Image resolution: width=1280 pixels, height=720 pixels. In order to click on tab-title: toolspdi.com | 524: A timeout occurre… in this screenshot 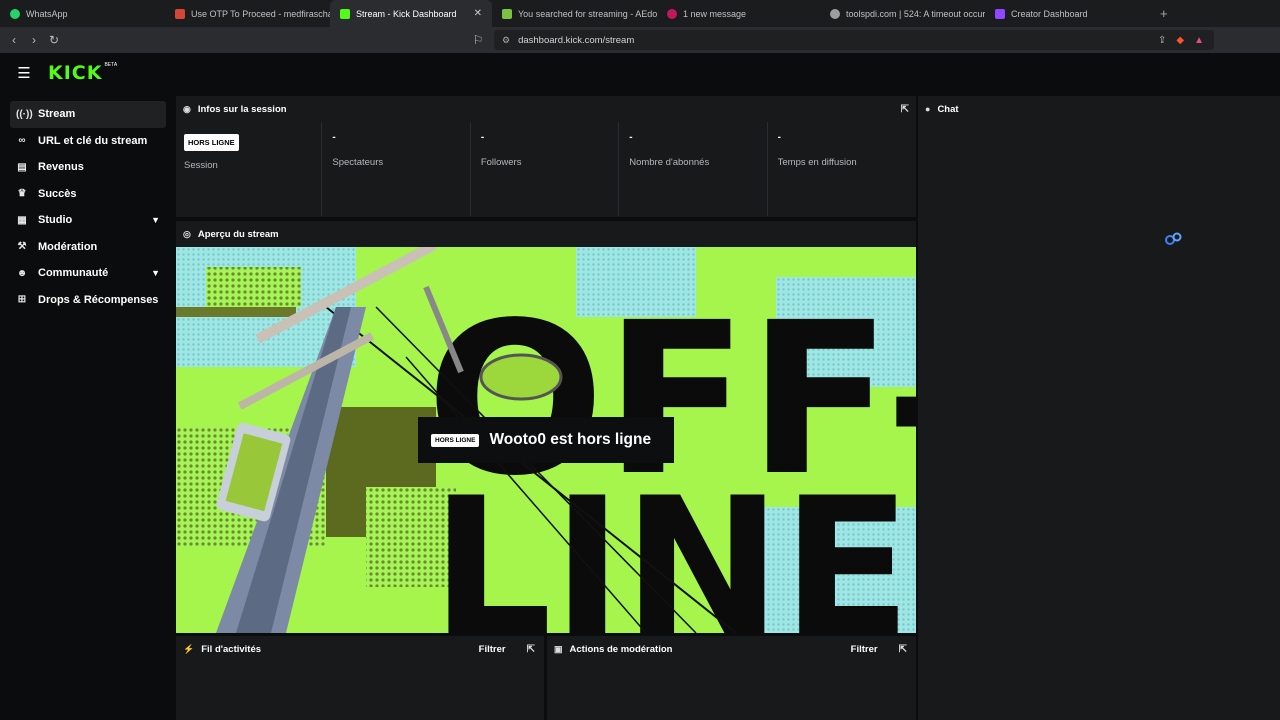, I will do `click(915, 13)`.